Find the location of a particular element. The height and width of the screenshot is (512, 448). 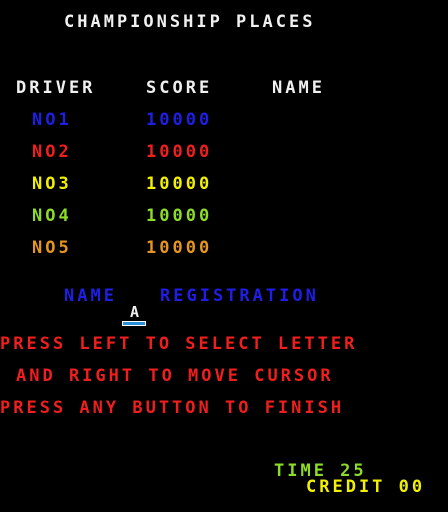

instruction-line: PRESS ANY BUTTON TO FINISH is located at coordinates (172, 408).